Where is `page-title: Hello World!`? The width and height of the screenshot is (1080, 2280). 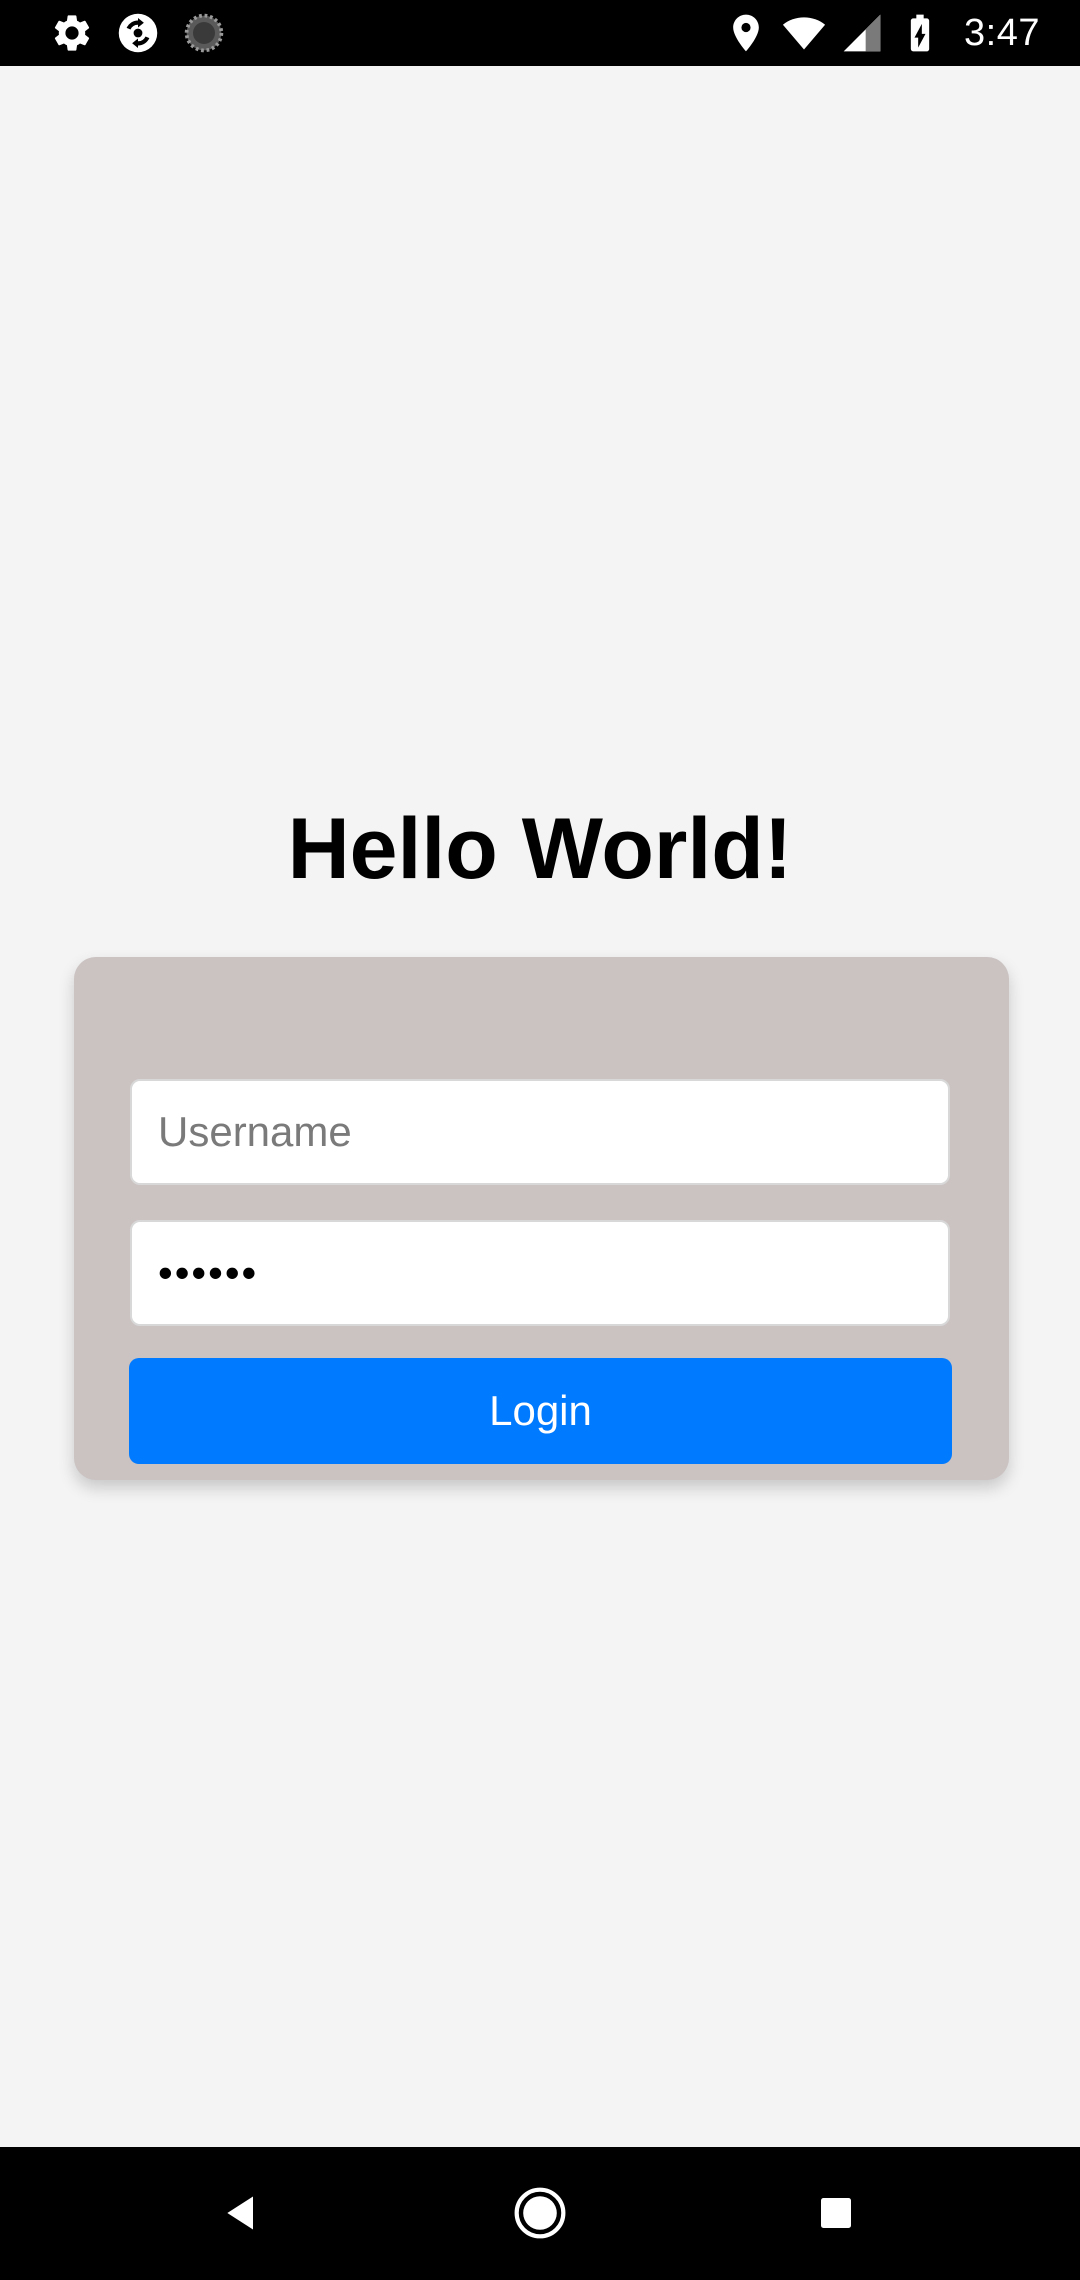
page-title: Hello World! is located at coordinates (540, 849).